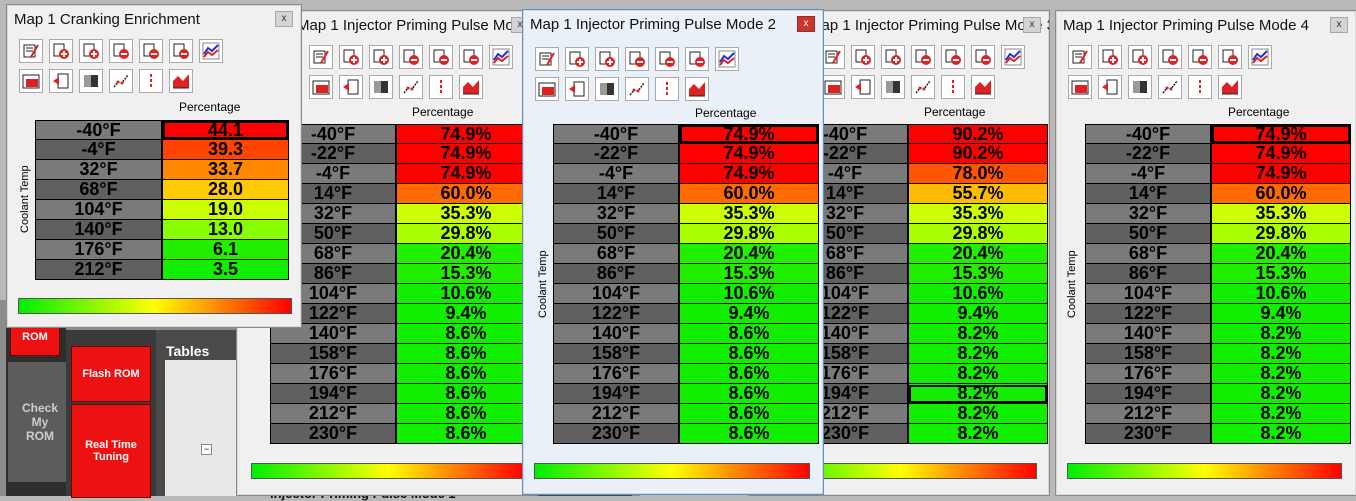 The height and width of the screenshot is (501, 1356). Describe the element at coordinates (616, 174) in the screenshot. I see `row-header-cell: -4°F` at that location.